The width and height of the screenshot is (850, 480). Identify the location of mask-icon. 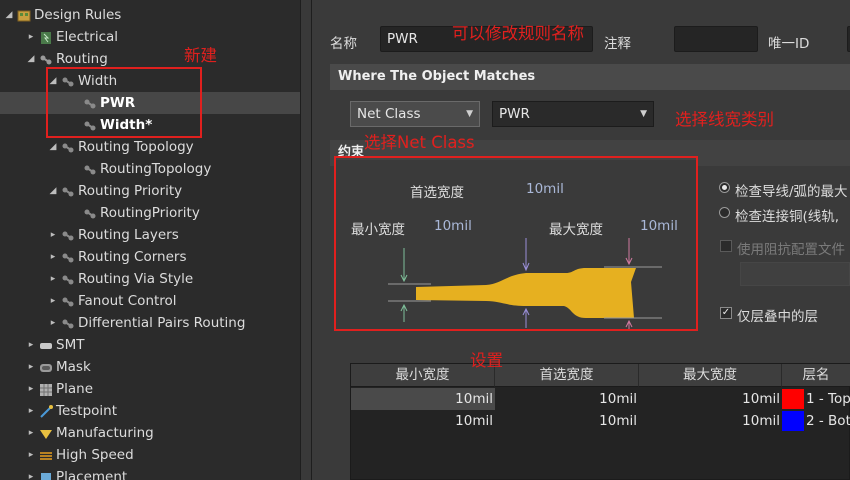
(46, 367).